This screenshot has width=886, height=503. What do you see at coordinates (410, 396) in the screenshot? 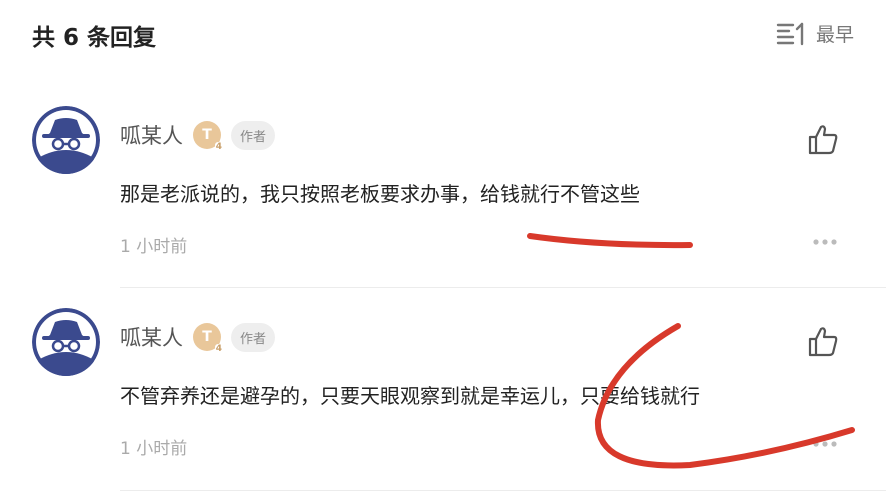
I see `comment-text: 不管弃养还是避孕的，只要天眼观察到就是幸运儿，只要给钱就行` at bounding box center [410, 396].